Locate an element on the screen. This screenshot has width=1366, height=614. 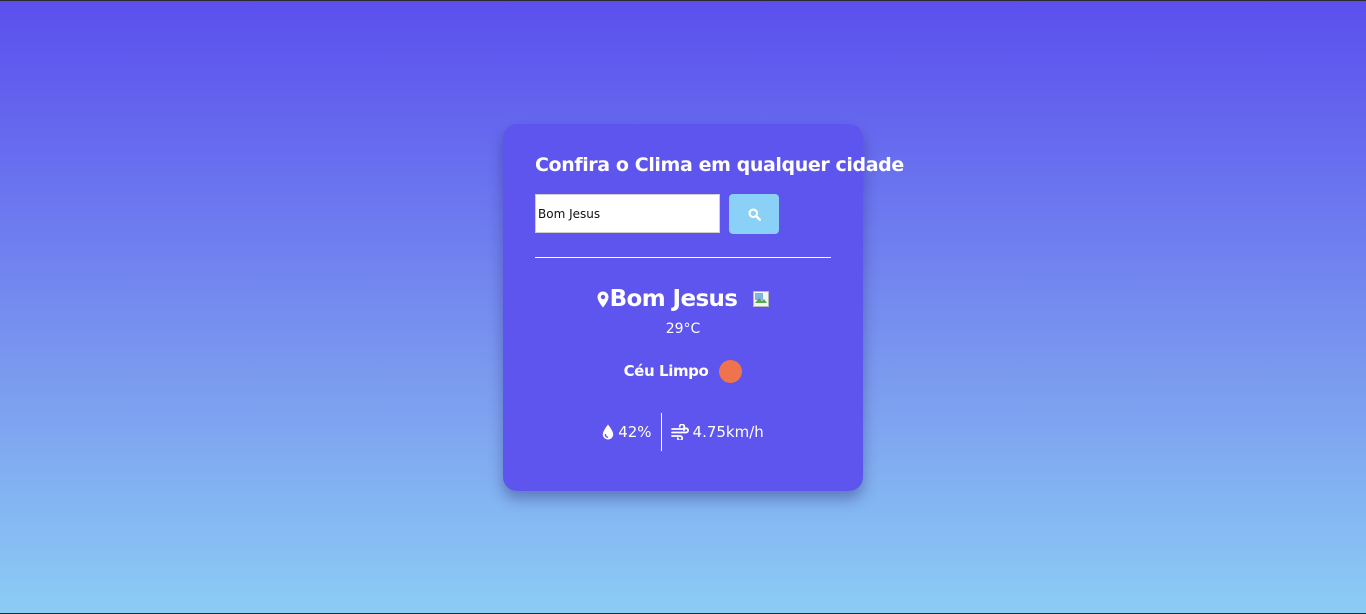
map-pin-icon is located at coordinates (603, 299).